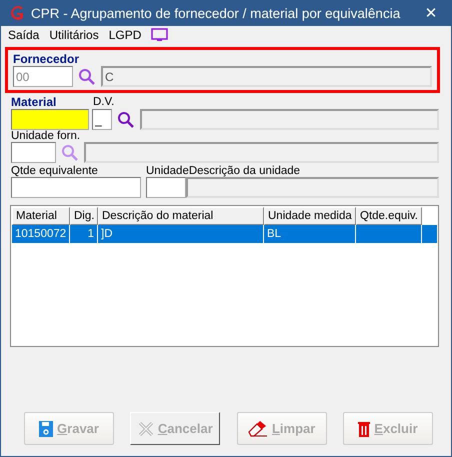 Image resolution: width=452 pixels, height=457 pixels. I want to click on field-label: Descrição da unidade, so click(244, 171).